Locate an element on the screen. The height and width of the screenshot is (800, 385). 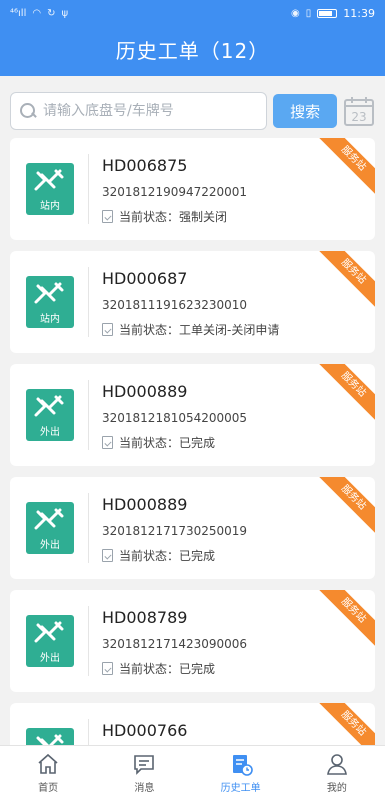
search-icon is located at coordinates (28, 111).